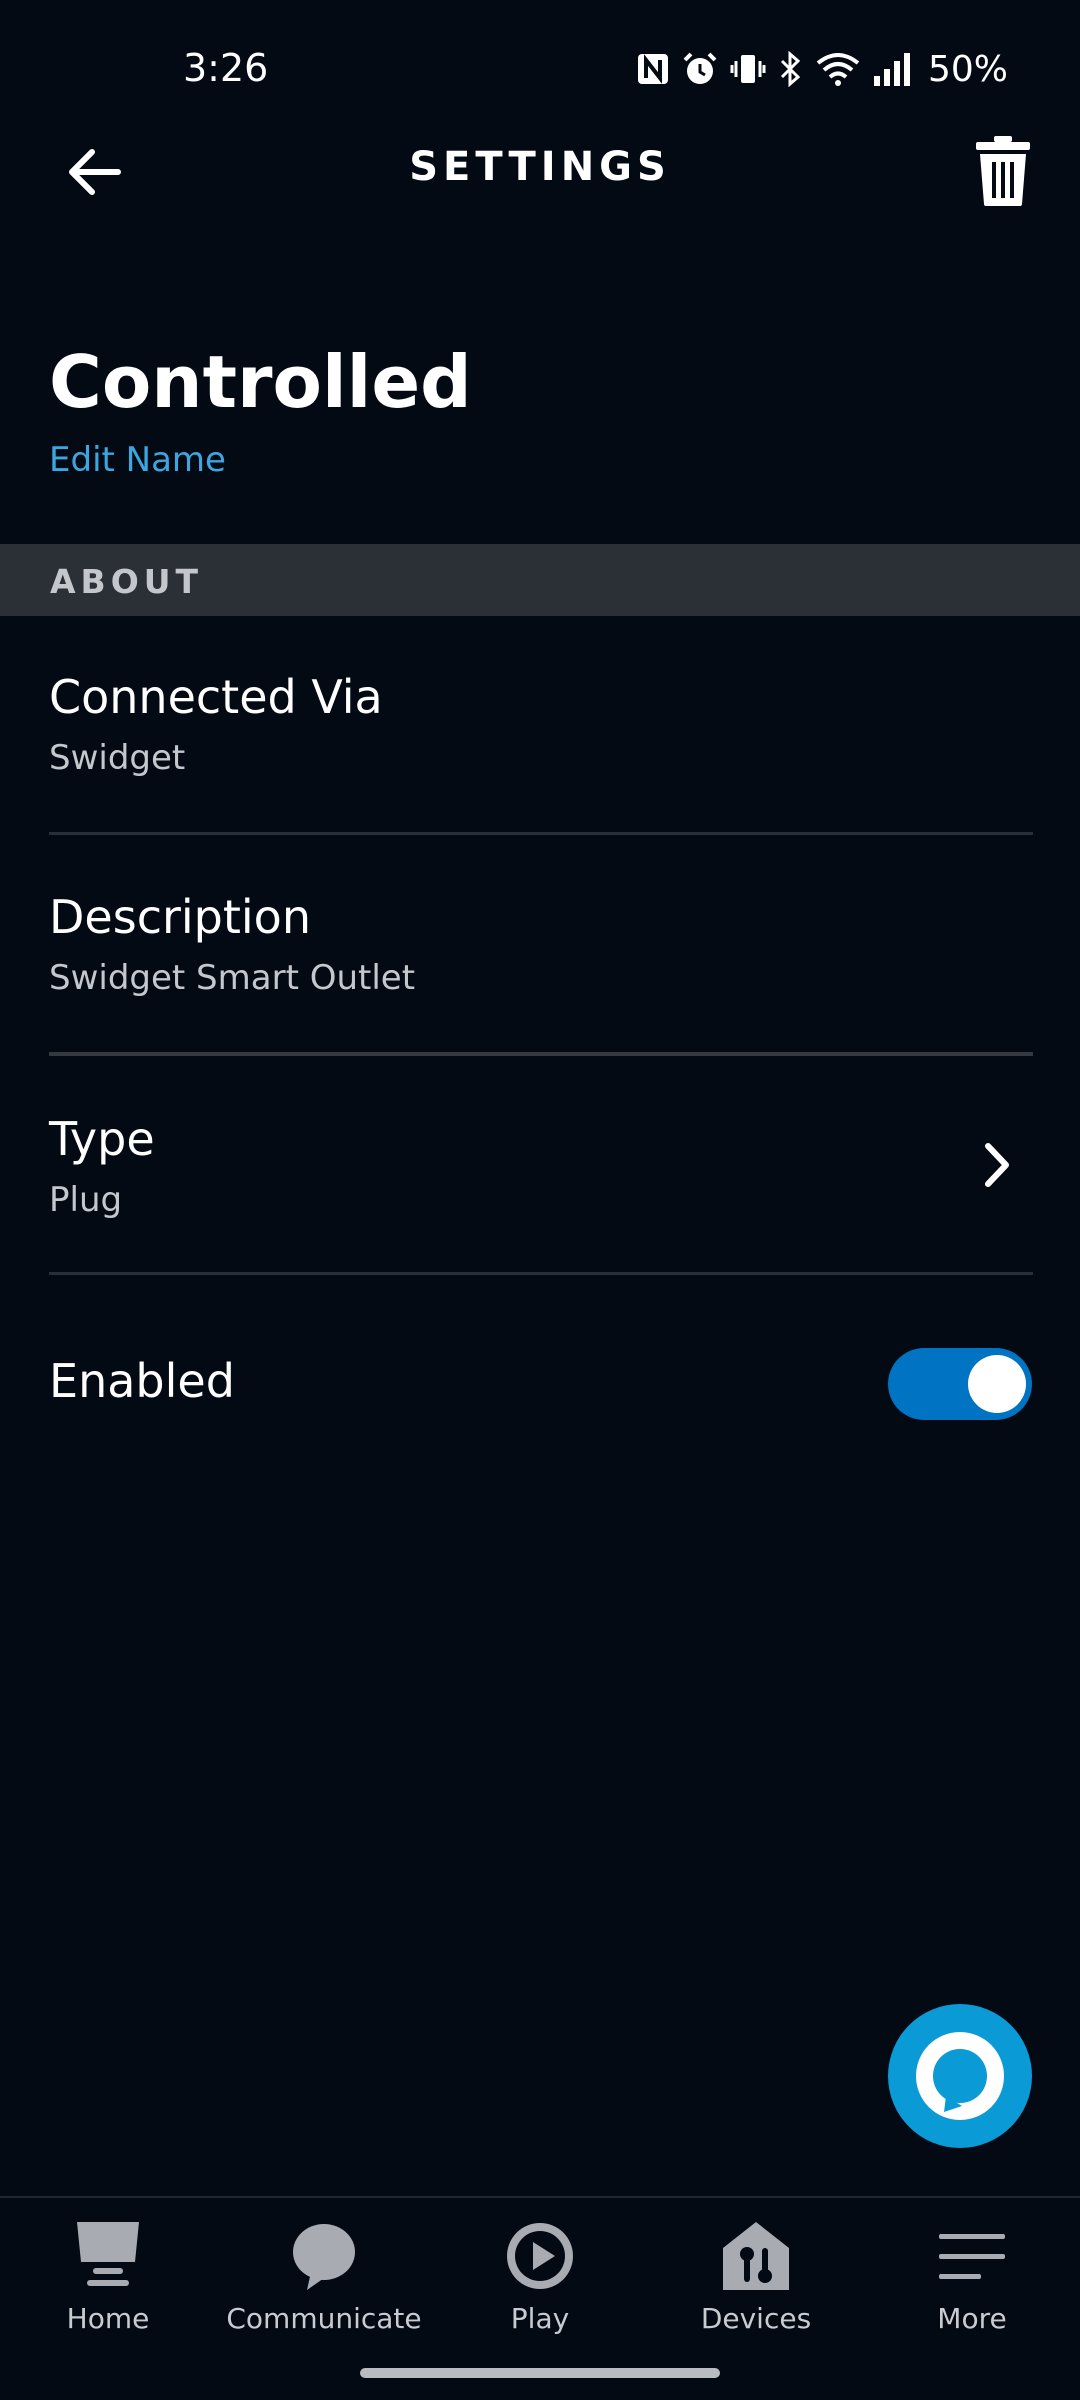 The image size is (1080, 2400). I want to click on nav-label: Devices, so click(756, 2318).